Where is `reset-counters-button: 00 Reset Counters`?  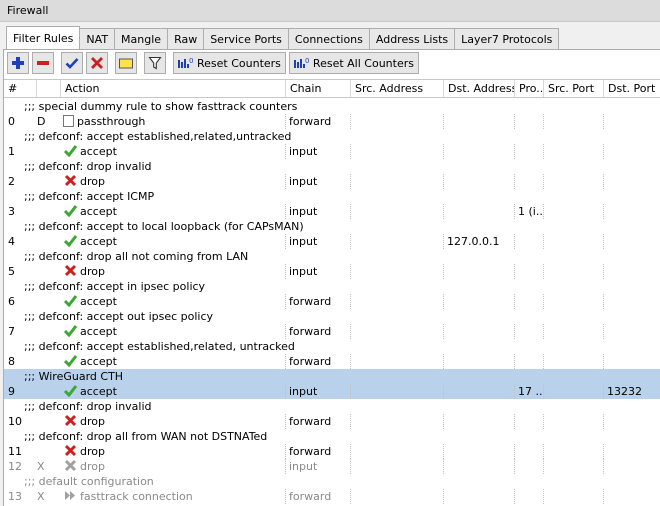
reset-counters-button: 00 Reset Counters is located at coordinates (229, 63).